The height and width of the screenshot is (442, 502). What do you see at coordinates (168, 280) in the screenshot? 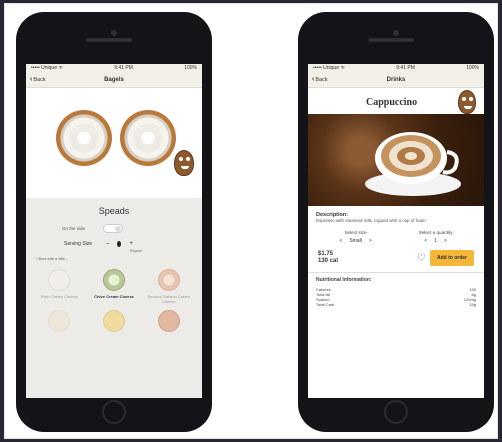
I see `smoked-salmon-cream-cheese-icon` at bounding box center [168, 280].